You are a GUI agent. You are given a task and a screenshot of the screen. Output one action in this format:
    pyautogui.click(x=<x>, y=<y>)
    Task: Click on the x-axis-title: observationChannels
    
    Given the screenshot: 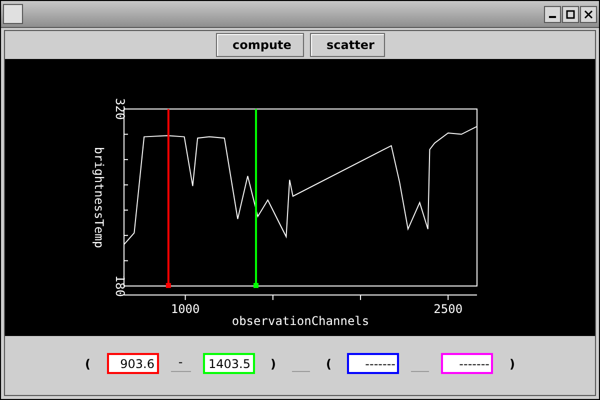 What is the action you would take?
    pyautogui.click(x=301, y=321)
    